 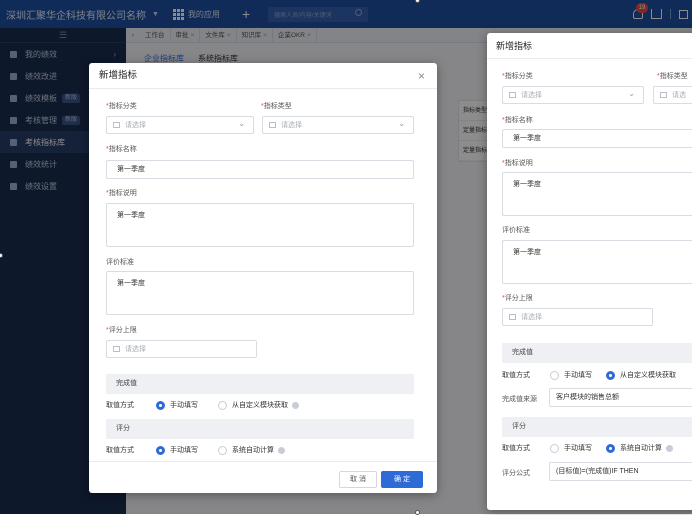 I want to click on dialog-footer: 取 消 确 定, so click(x=263, y=477).